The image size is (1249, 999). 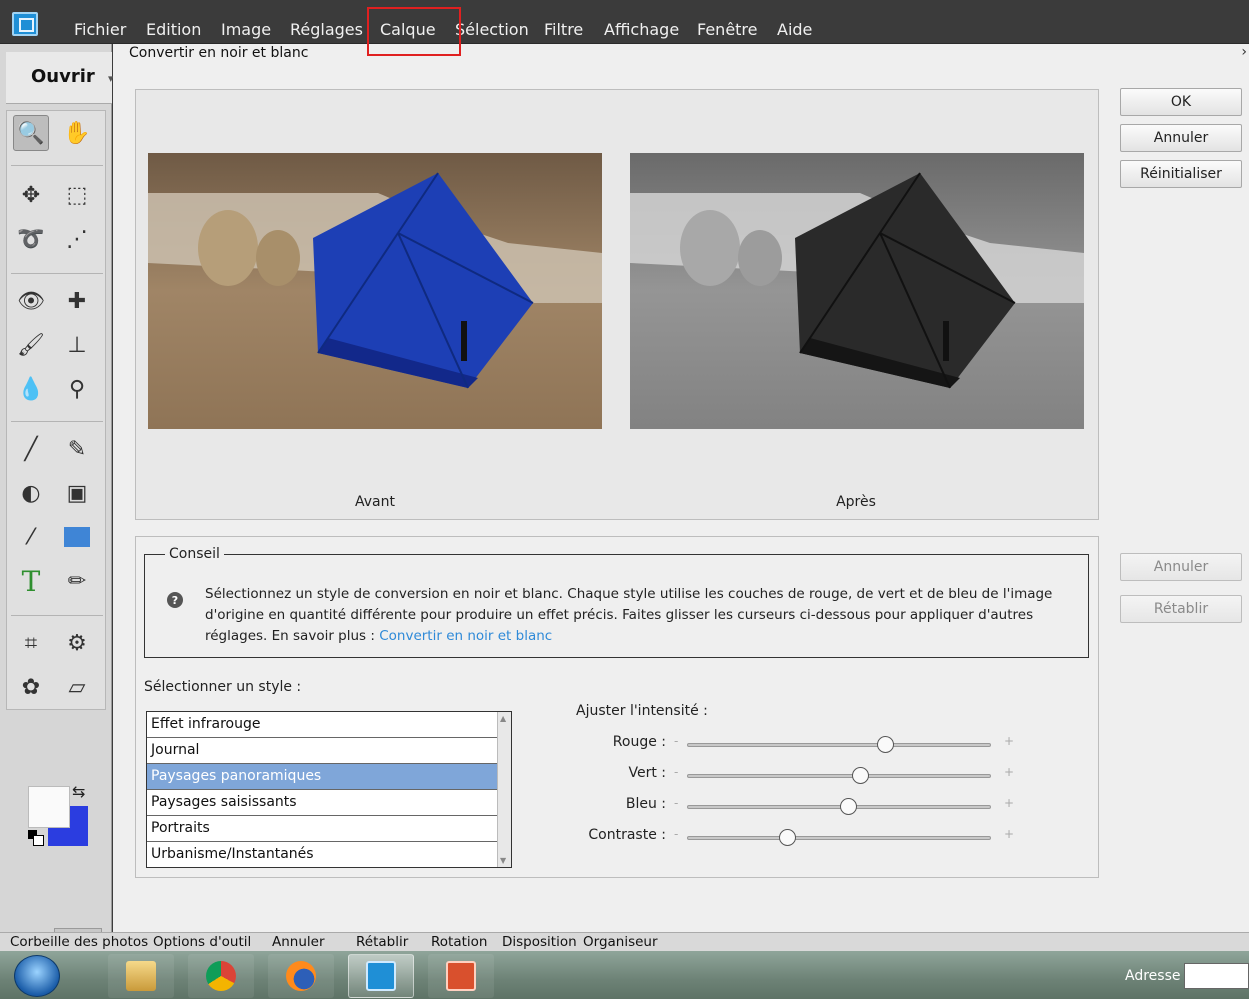 What do you see at coordinates (885, 744) in the screenshot?
I see `slider-red-thumb` at bounding box center [885, 744].